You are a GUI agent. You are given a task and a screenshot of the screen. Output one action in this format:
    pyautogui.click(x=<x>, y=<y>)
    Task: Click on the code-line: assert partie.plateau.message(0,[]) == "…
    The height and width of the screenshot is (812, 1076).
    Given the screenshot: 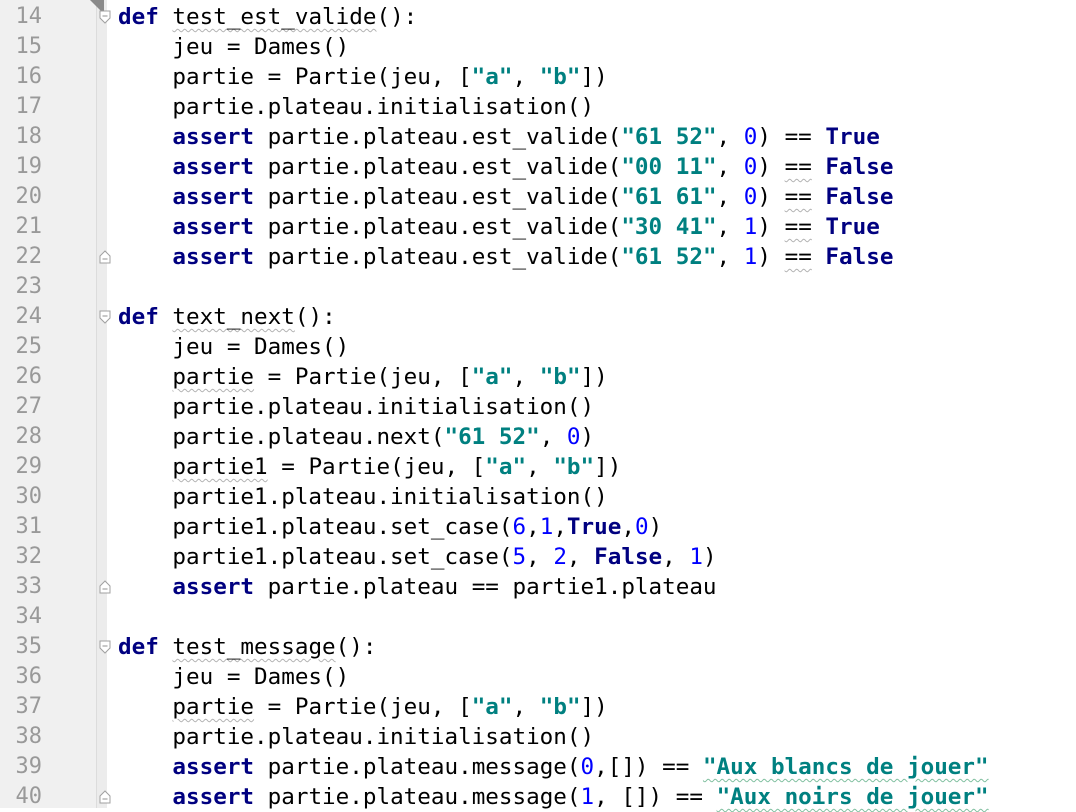 What is the action you would take?
    pyautogui.click(x=553, y=767)
    